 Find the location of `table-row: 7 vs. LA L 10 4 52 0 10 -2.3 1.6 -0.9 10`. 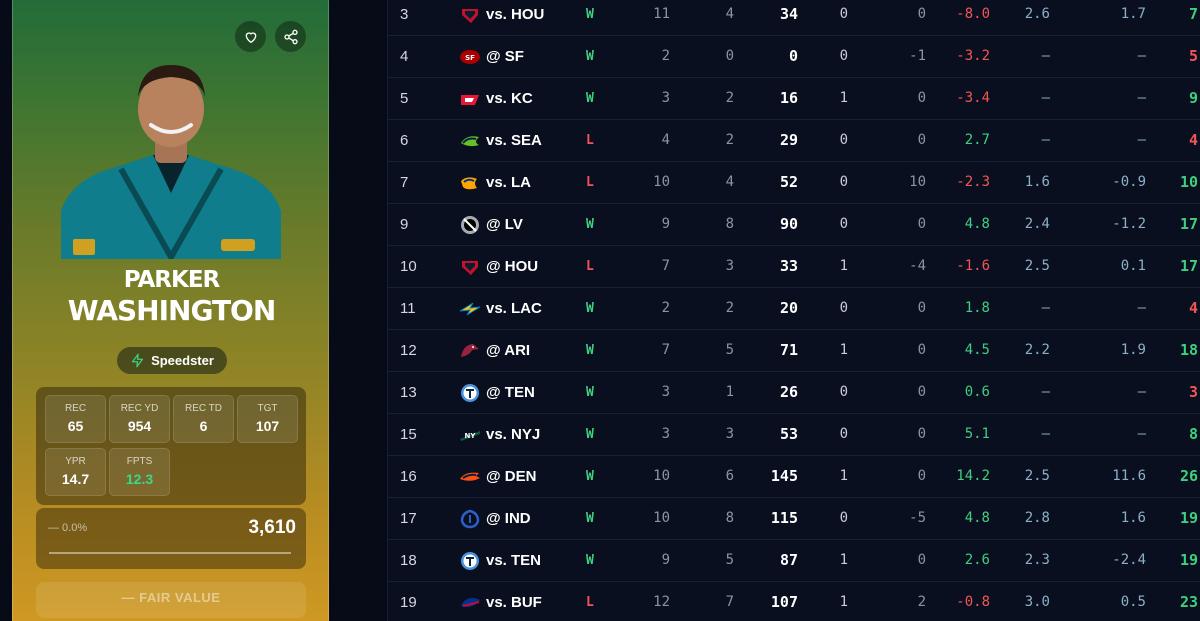

table-row: 7 vs. LA L 10 4 52 0 10 -2.3 1.6 -0.9 10 is located at coordinates (794, 183).